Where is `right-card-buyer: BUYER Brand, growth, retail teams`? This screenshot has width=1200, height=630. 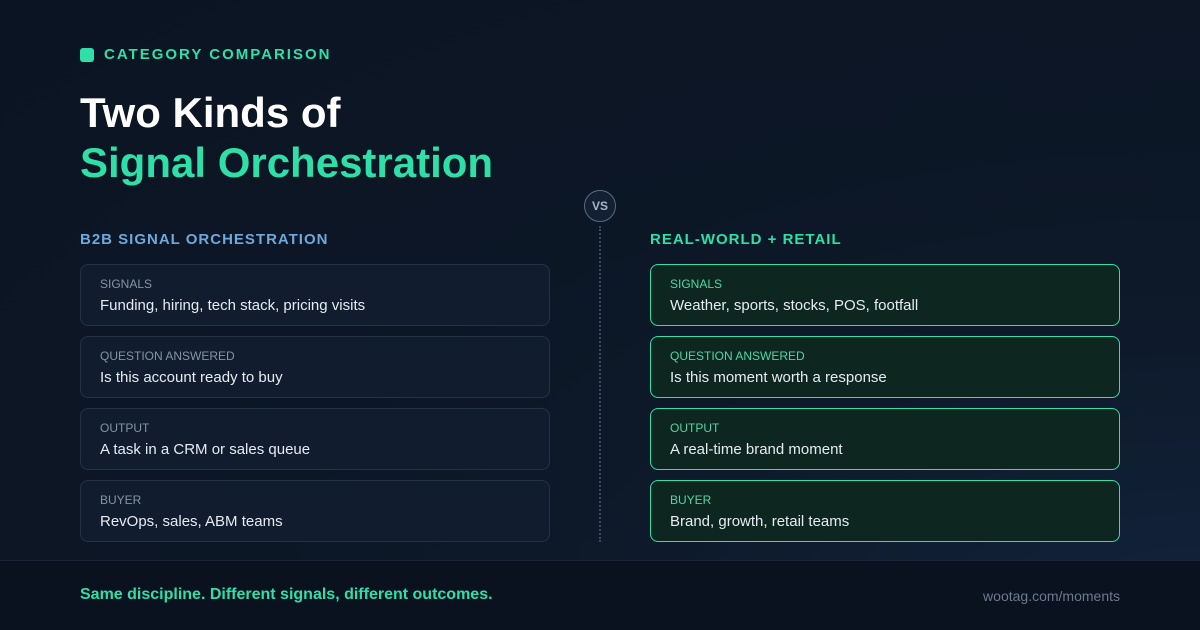 right-card-buyer: BUYER Brand, growth, retail teams is located at coordinates (885, 511).